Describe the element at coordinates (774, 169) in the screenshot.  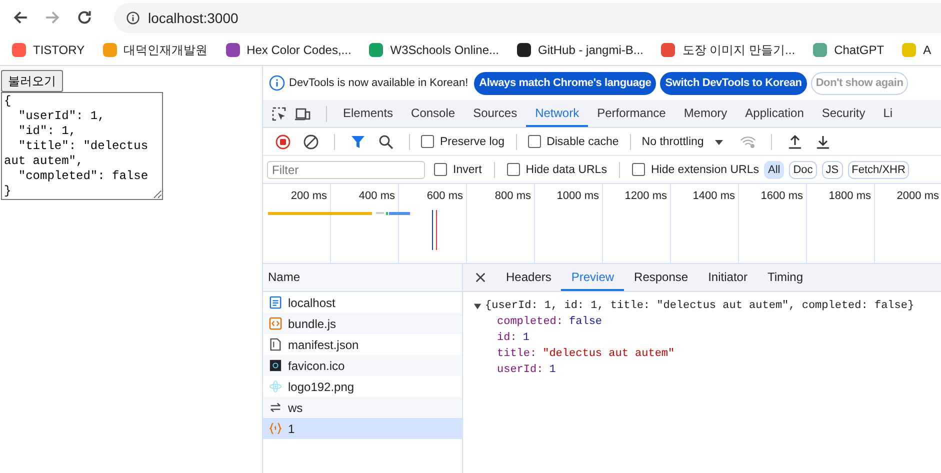
I see `type-filter-chip: All` at that location.